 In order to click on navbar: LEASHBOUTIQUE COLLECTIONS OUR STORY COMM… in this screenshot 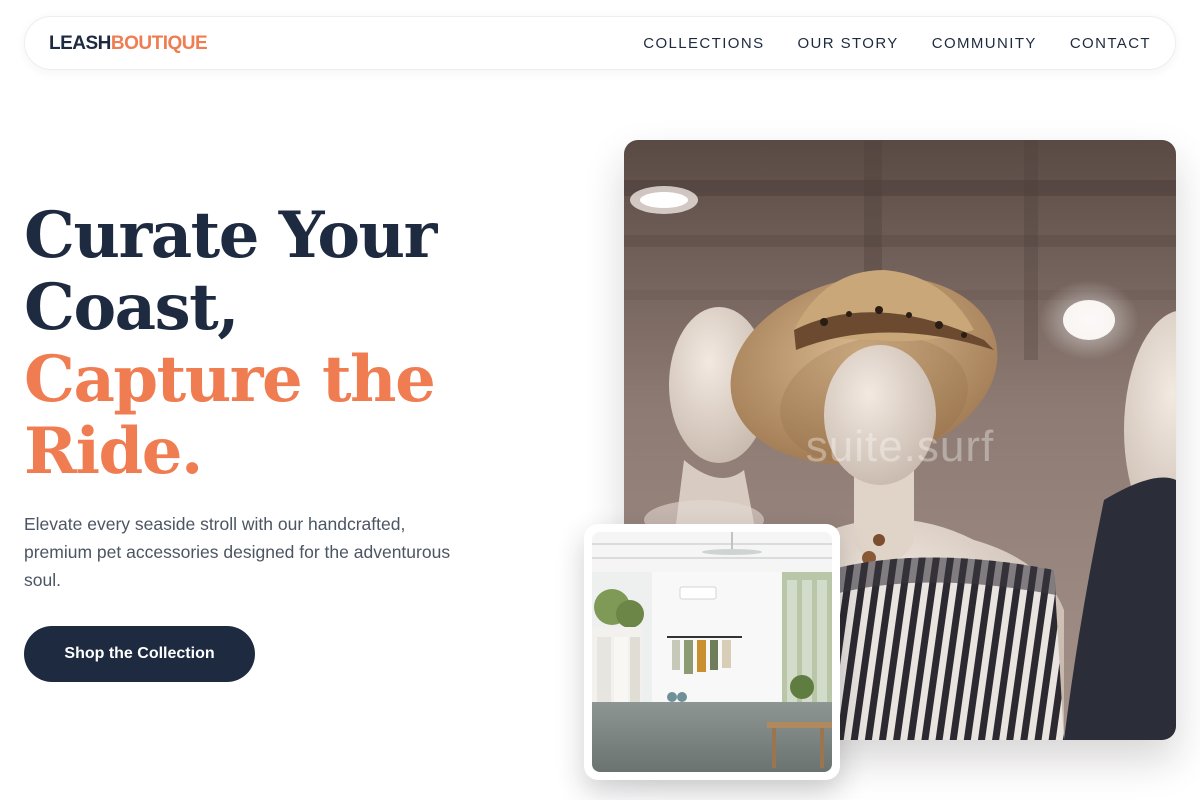, I will do `click(600, 43)`.